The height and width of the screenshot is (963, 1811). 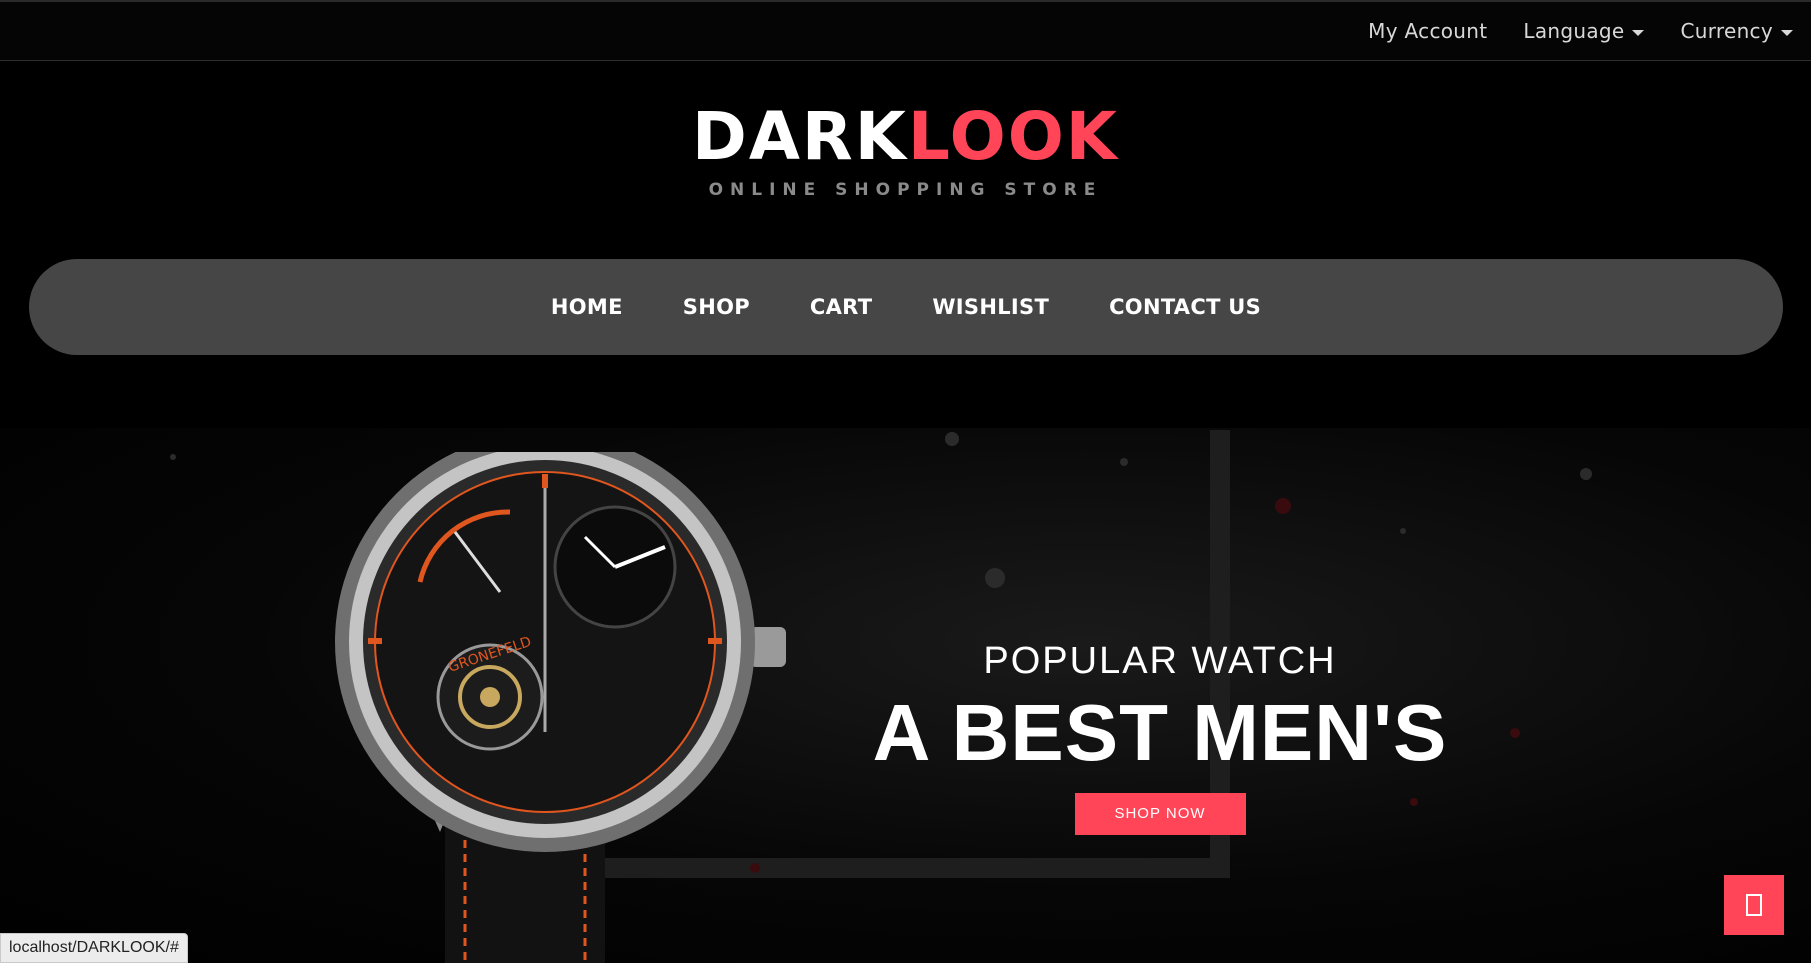 What do you see at coordinates (716, 307) in the screenshot?
I see `nav-item-shop: SHOP` at bounding box center [716, 307].